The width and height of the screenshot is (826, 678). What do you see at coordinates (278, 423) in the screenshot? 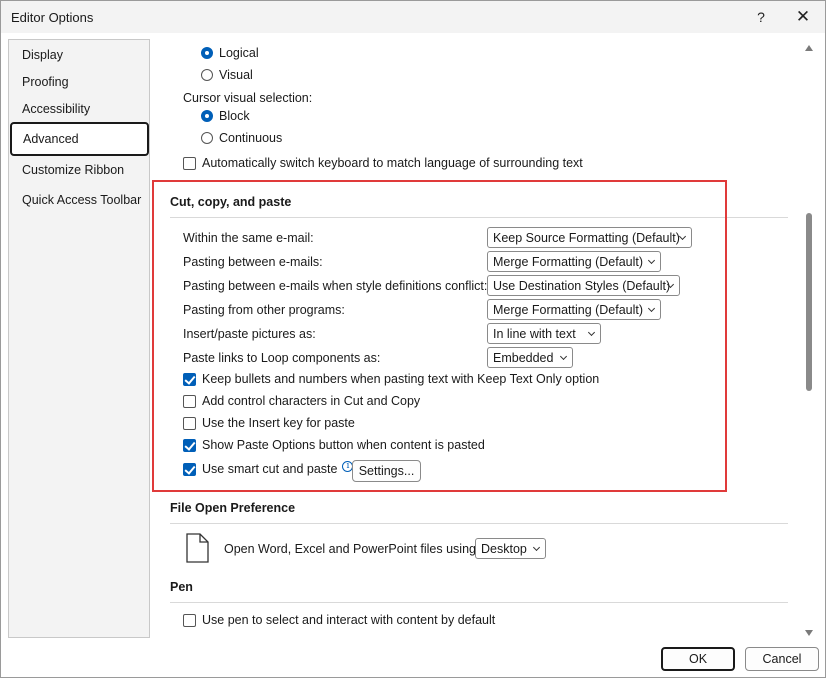
I see `insert-key-label: Use the Insert key for paste` at bounding box center [278, 423].